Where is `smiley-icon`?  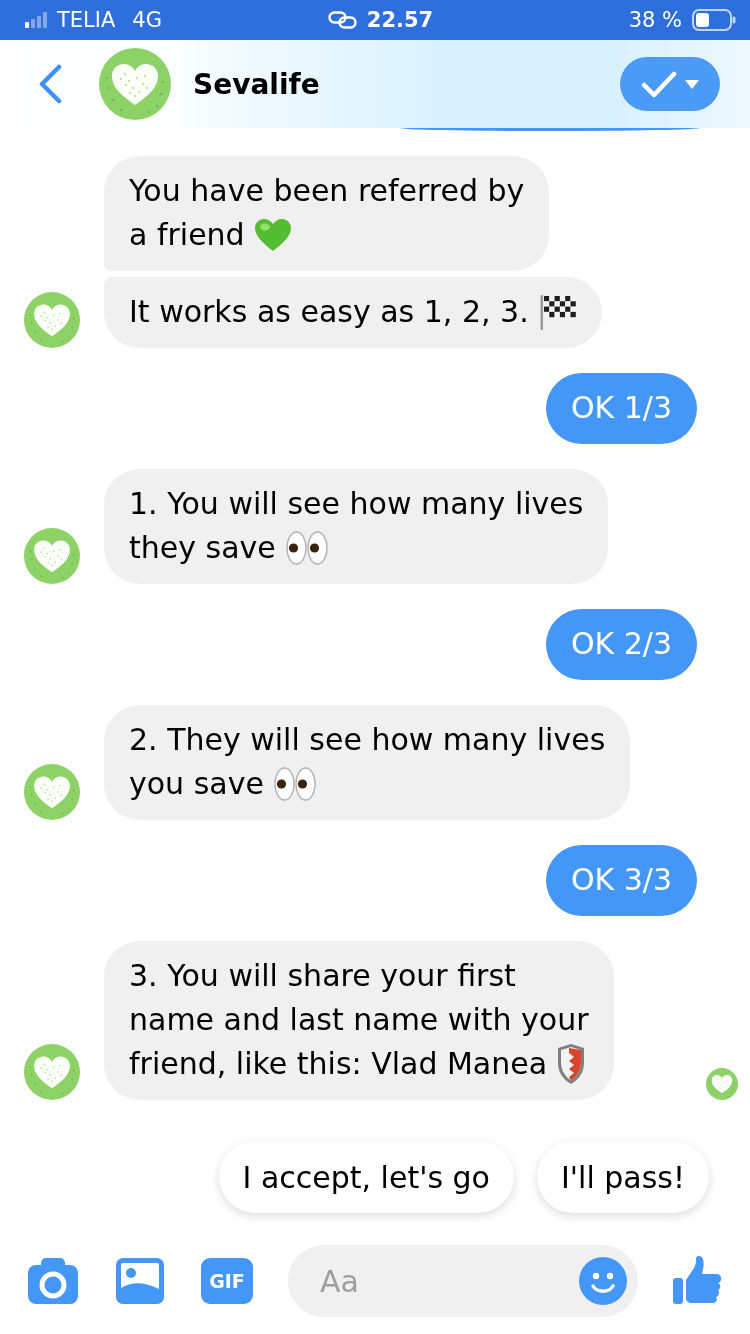
smiley-icon is located at coordinates (603, 1281).